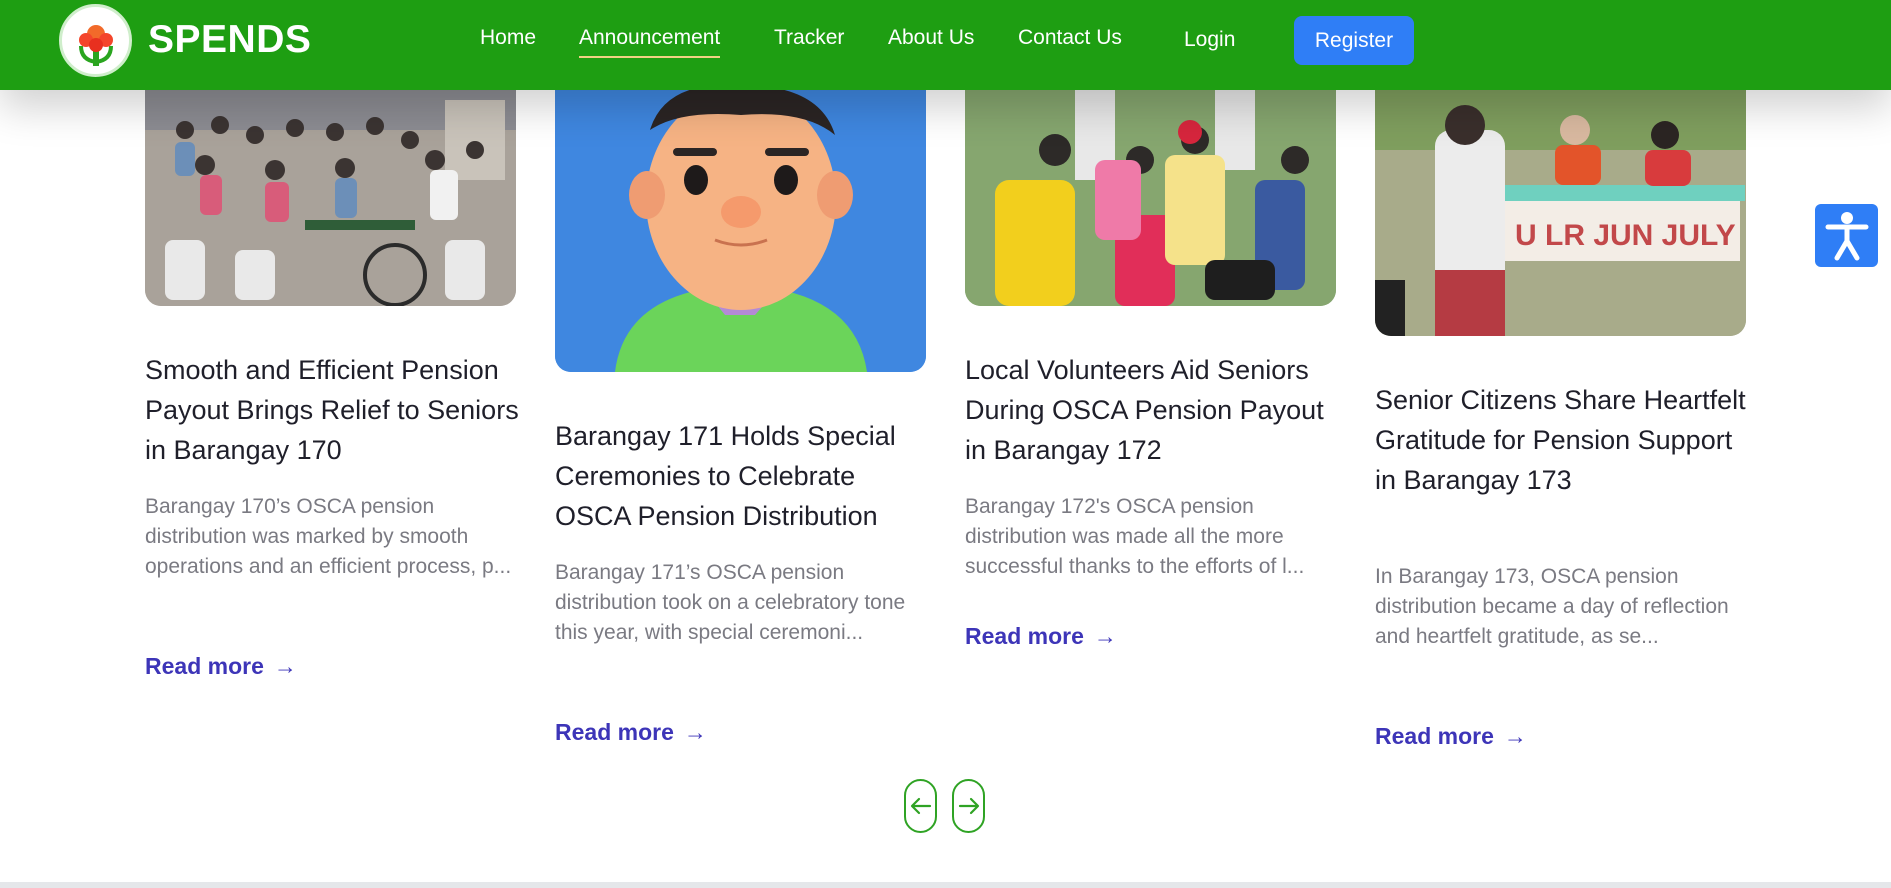 The width and height of the screenshot is (1891, 888). I want to click on arrow-left-icon, so click(920, 806).